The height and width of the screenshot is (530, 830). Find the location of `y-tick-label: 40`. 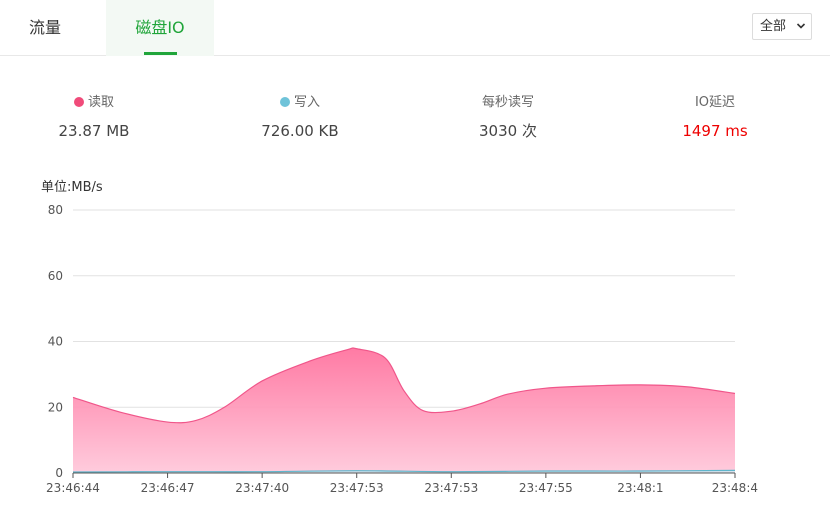

y-tick-label: 40 is located at coordinates (55, 342).